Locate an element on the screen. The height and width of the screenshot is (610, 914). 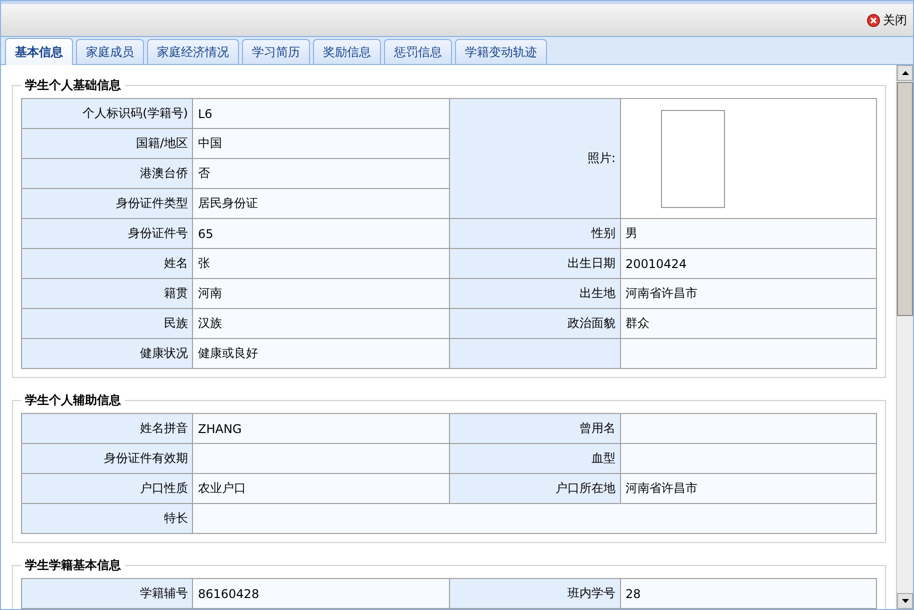
left-field-label: 港澳台侨 is located at coordinates (107, 173).